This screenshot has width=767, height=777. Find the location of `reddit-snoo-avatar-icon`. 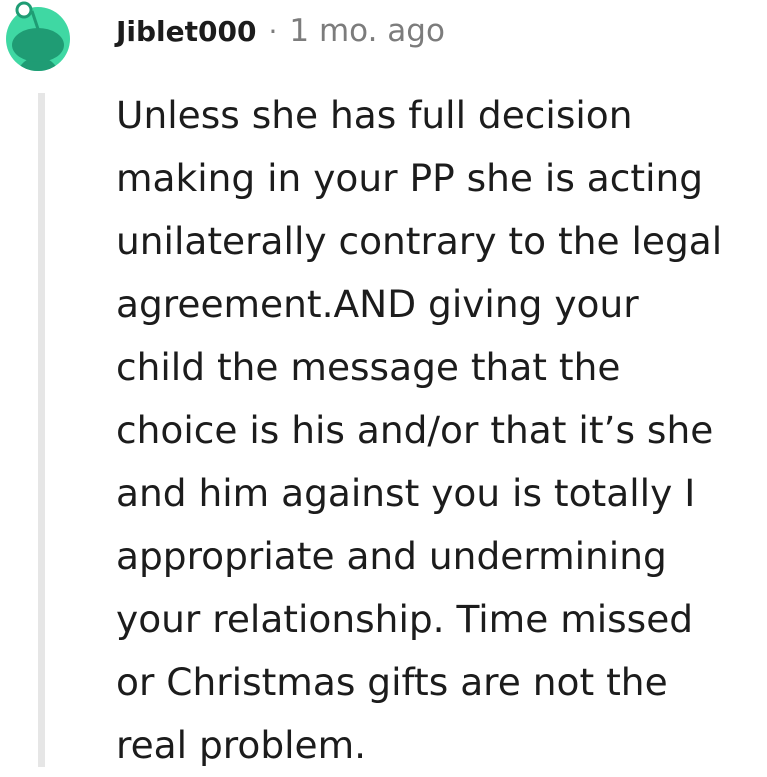

reddit-snoo-avatar-icon is located at coordinates (38, 36).